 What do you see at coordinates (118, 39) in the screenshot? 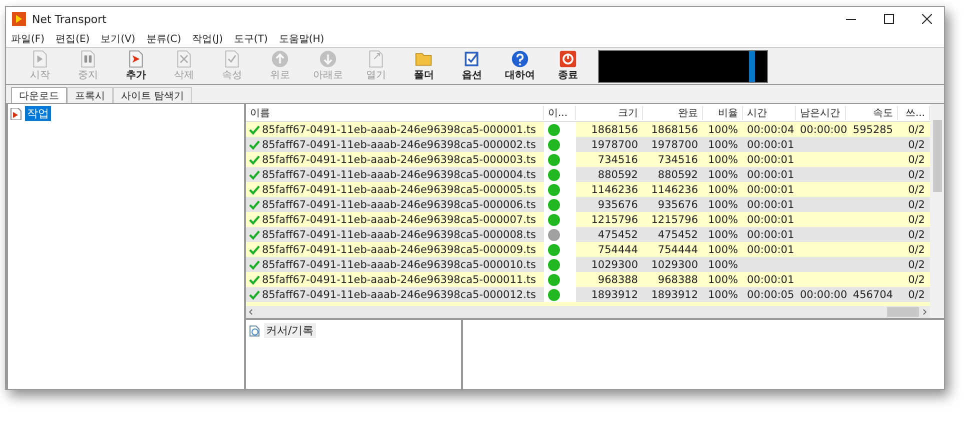
I see `menu-item: 보기(V)` at bounding box center [118, 39].